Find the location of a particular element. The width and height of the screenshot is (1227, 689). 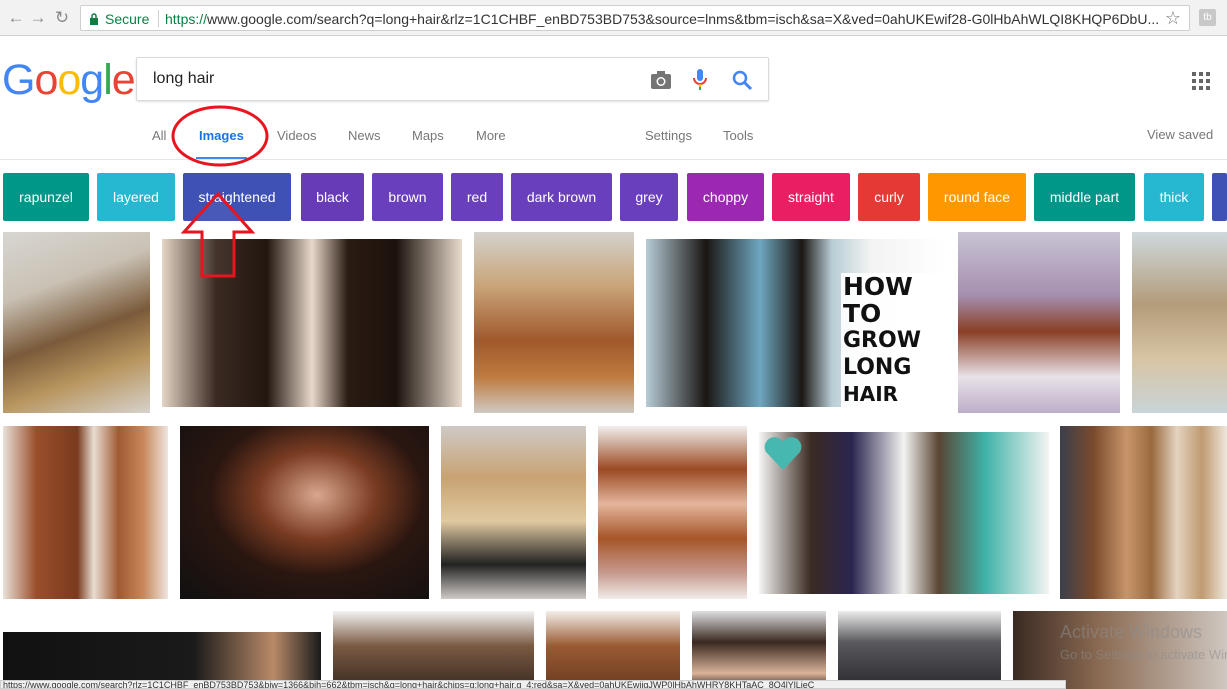

watermark-subtitle: Go to Settings to activate Windows. is located at coordinates (1143, 654).